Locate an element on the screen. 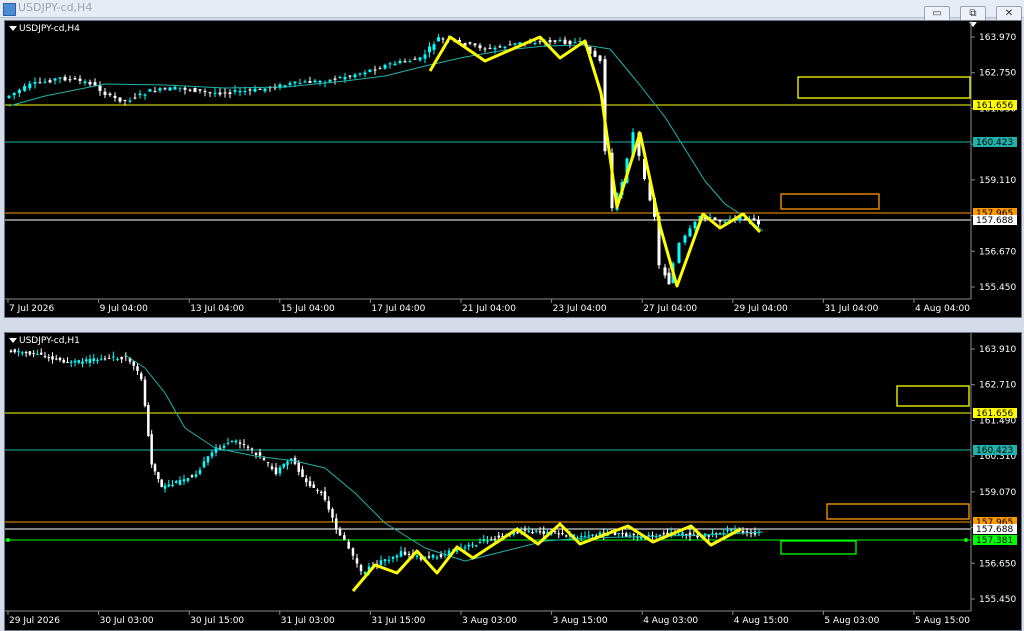 This screenshot has height=631, width=1024. time-tick-label: 3 Aug 15:00 is located at coordinates (580, 621).